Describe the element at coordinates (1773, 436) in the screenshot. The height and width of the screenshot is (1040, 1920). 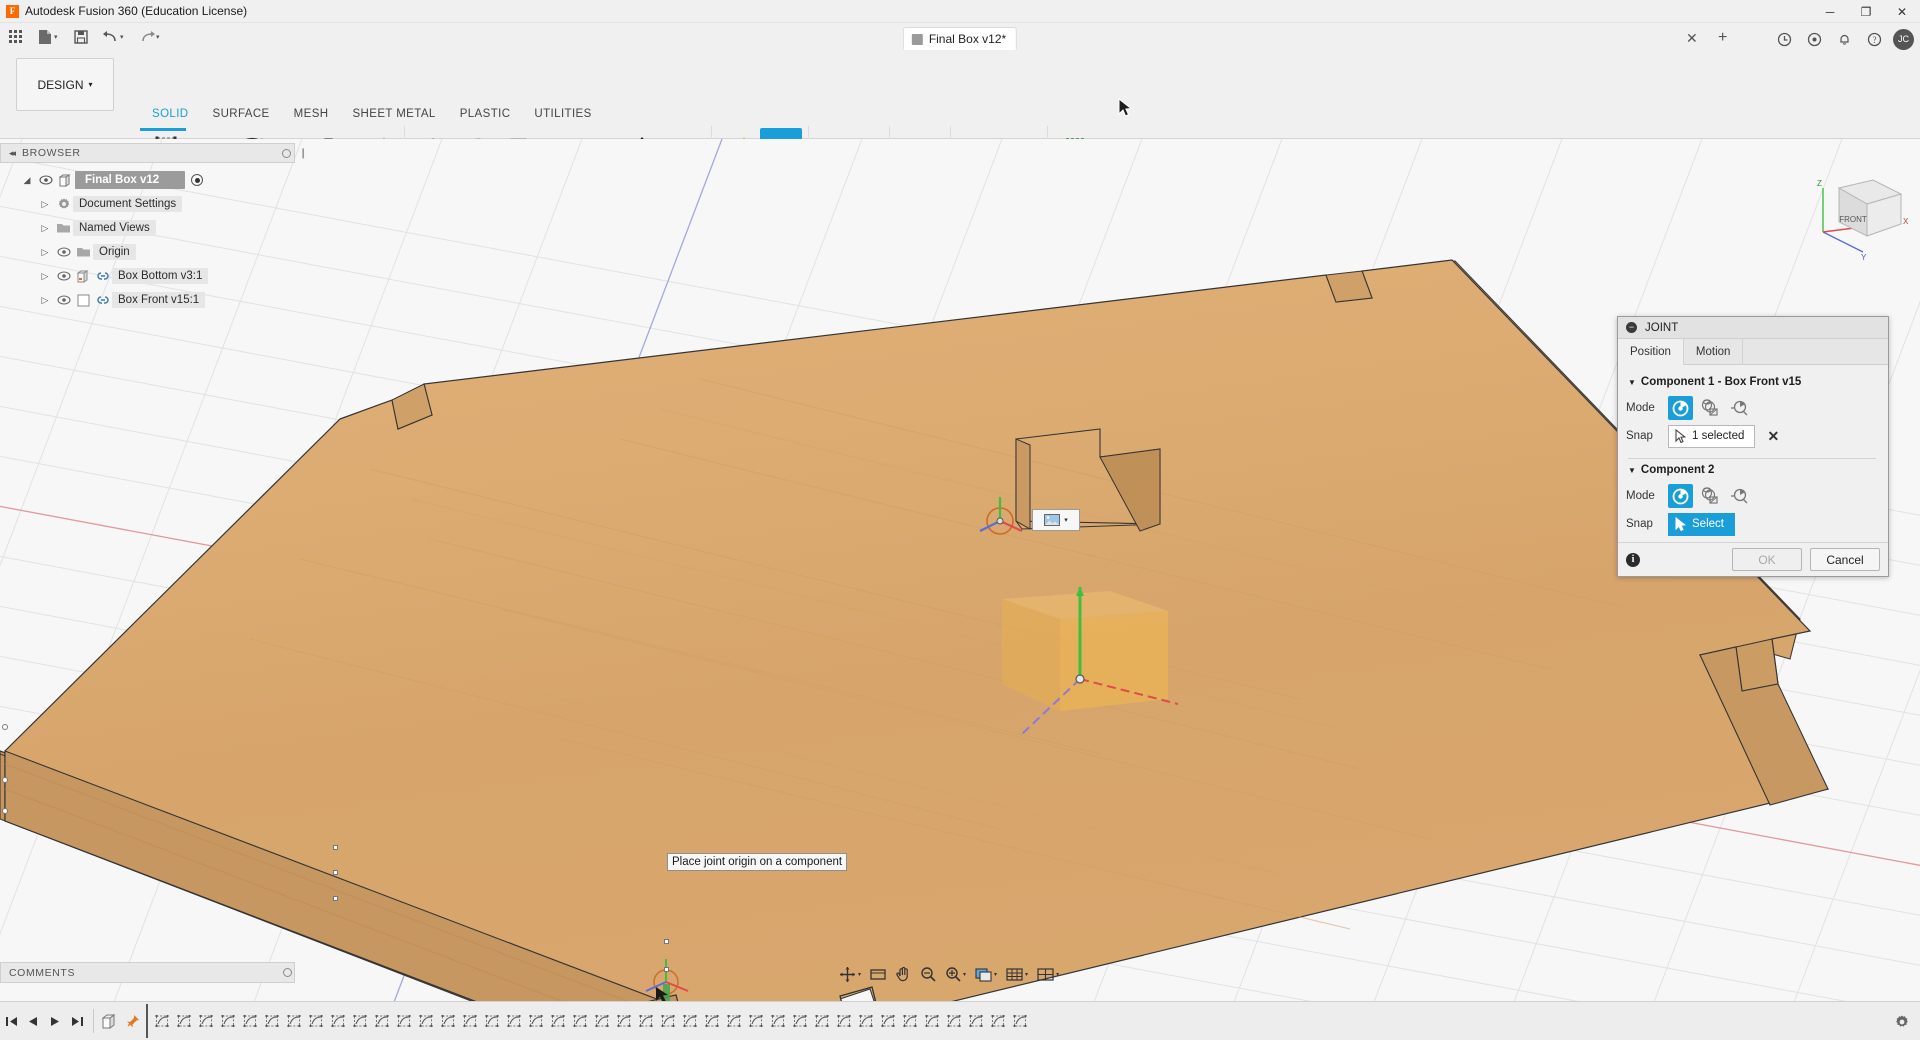
I see `component1-clear-selection-icon: ✕` at that location.